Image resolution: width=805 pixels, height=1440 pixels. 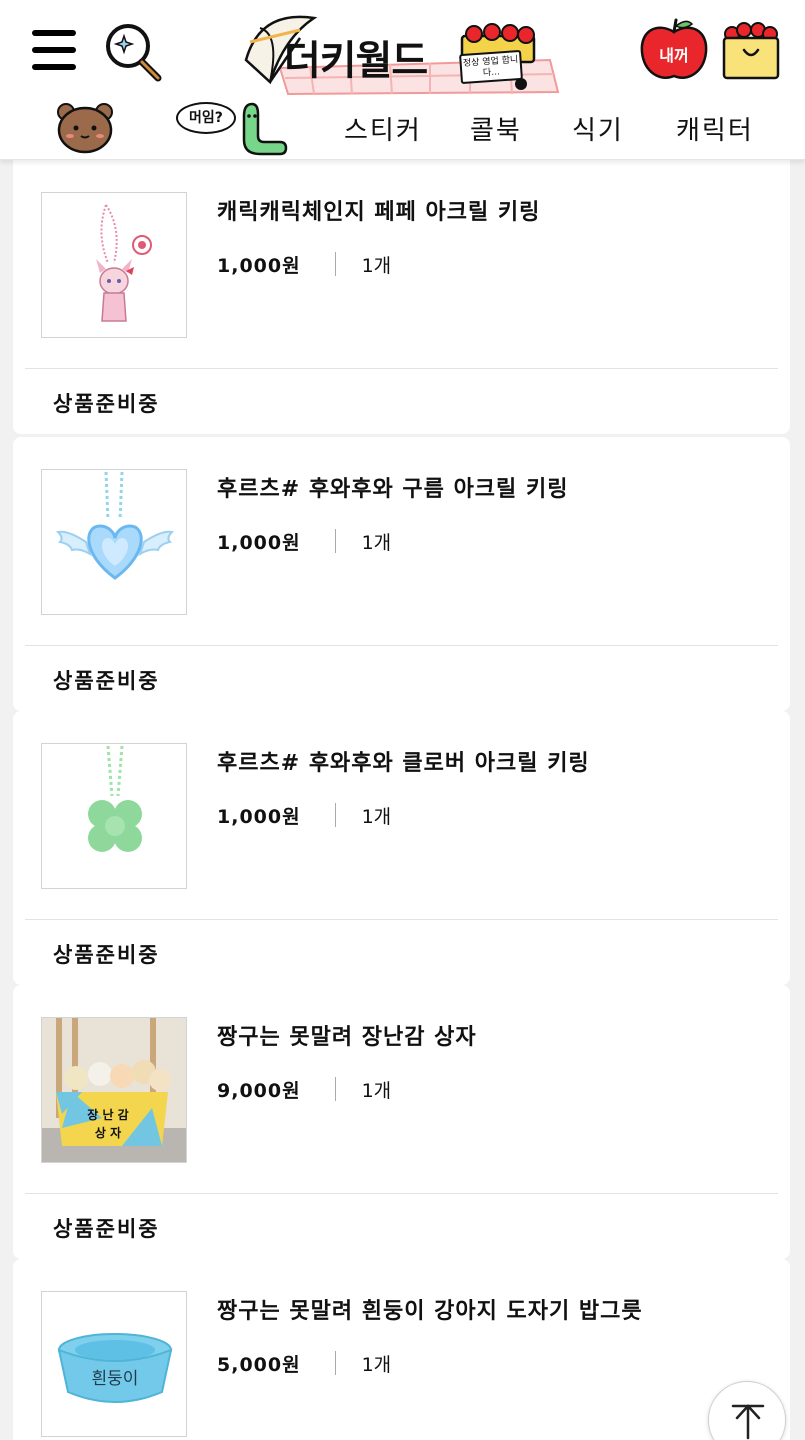 What do you see at coordinates (54, 50) in the screenshot?
I see `menu-icon` at bounding box center [54, 50].